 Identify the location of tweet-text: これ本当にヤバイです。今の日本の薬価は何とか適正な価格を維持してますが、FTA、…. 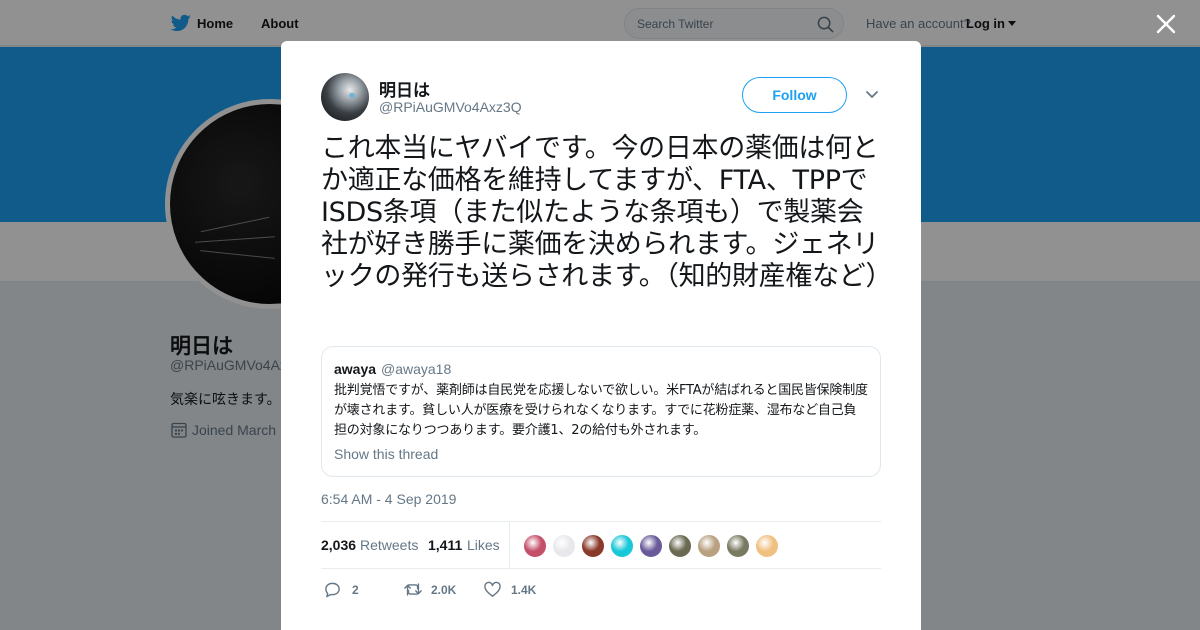
(607, 212).